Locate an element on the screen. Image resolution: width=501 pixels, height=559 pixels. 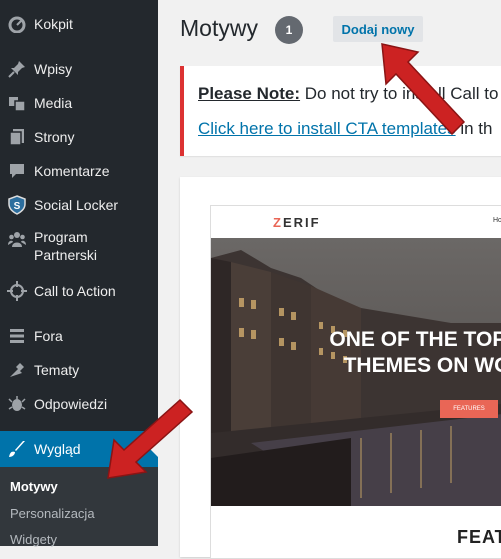
theme-preview-logo: ZERIF is located at coordinates (297, 222).